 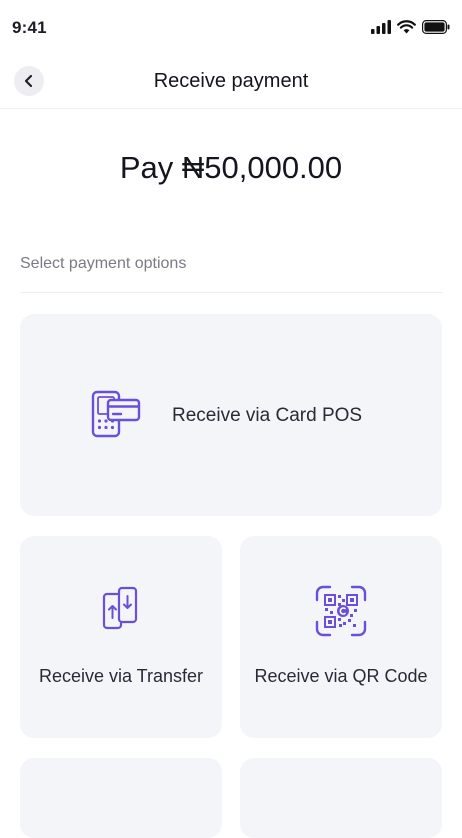 I want to click on page-title: Receive payment, so click(x=231, y=81).